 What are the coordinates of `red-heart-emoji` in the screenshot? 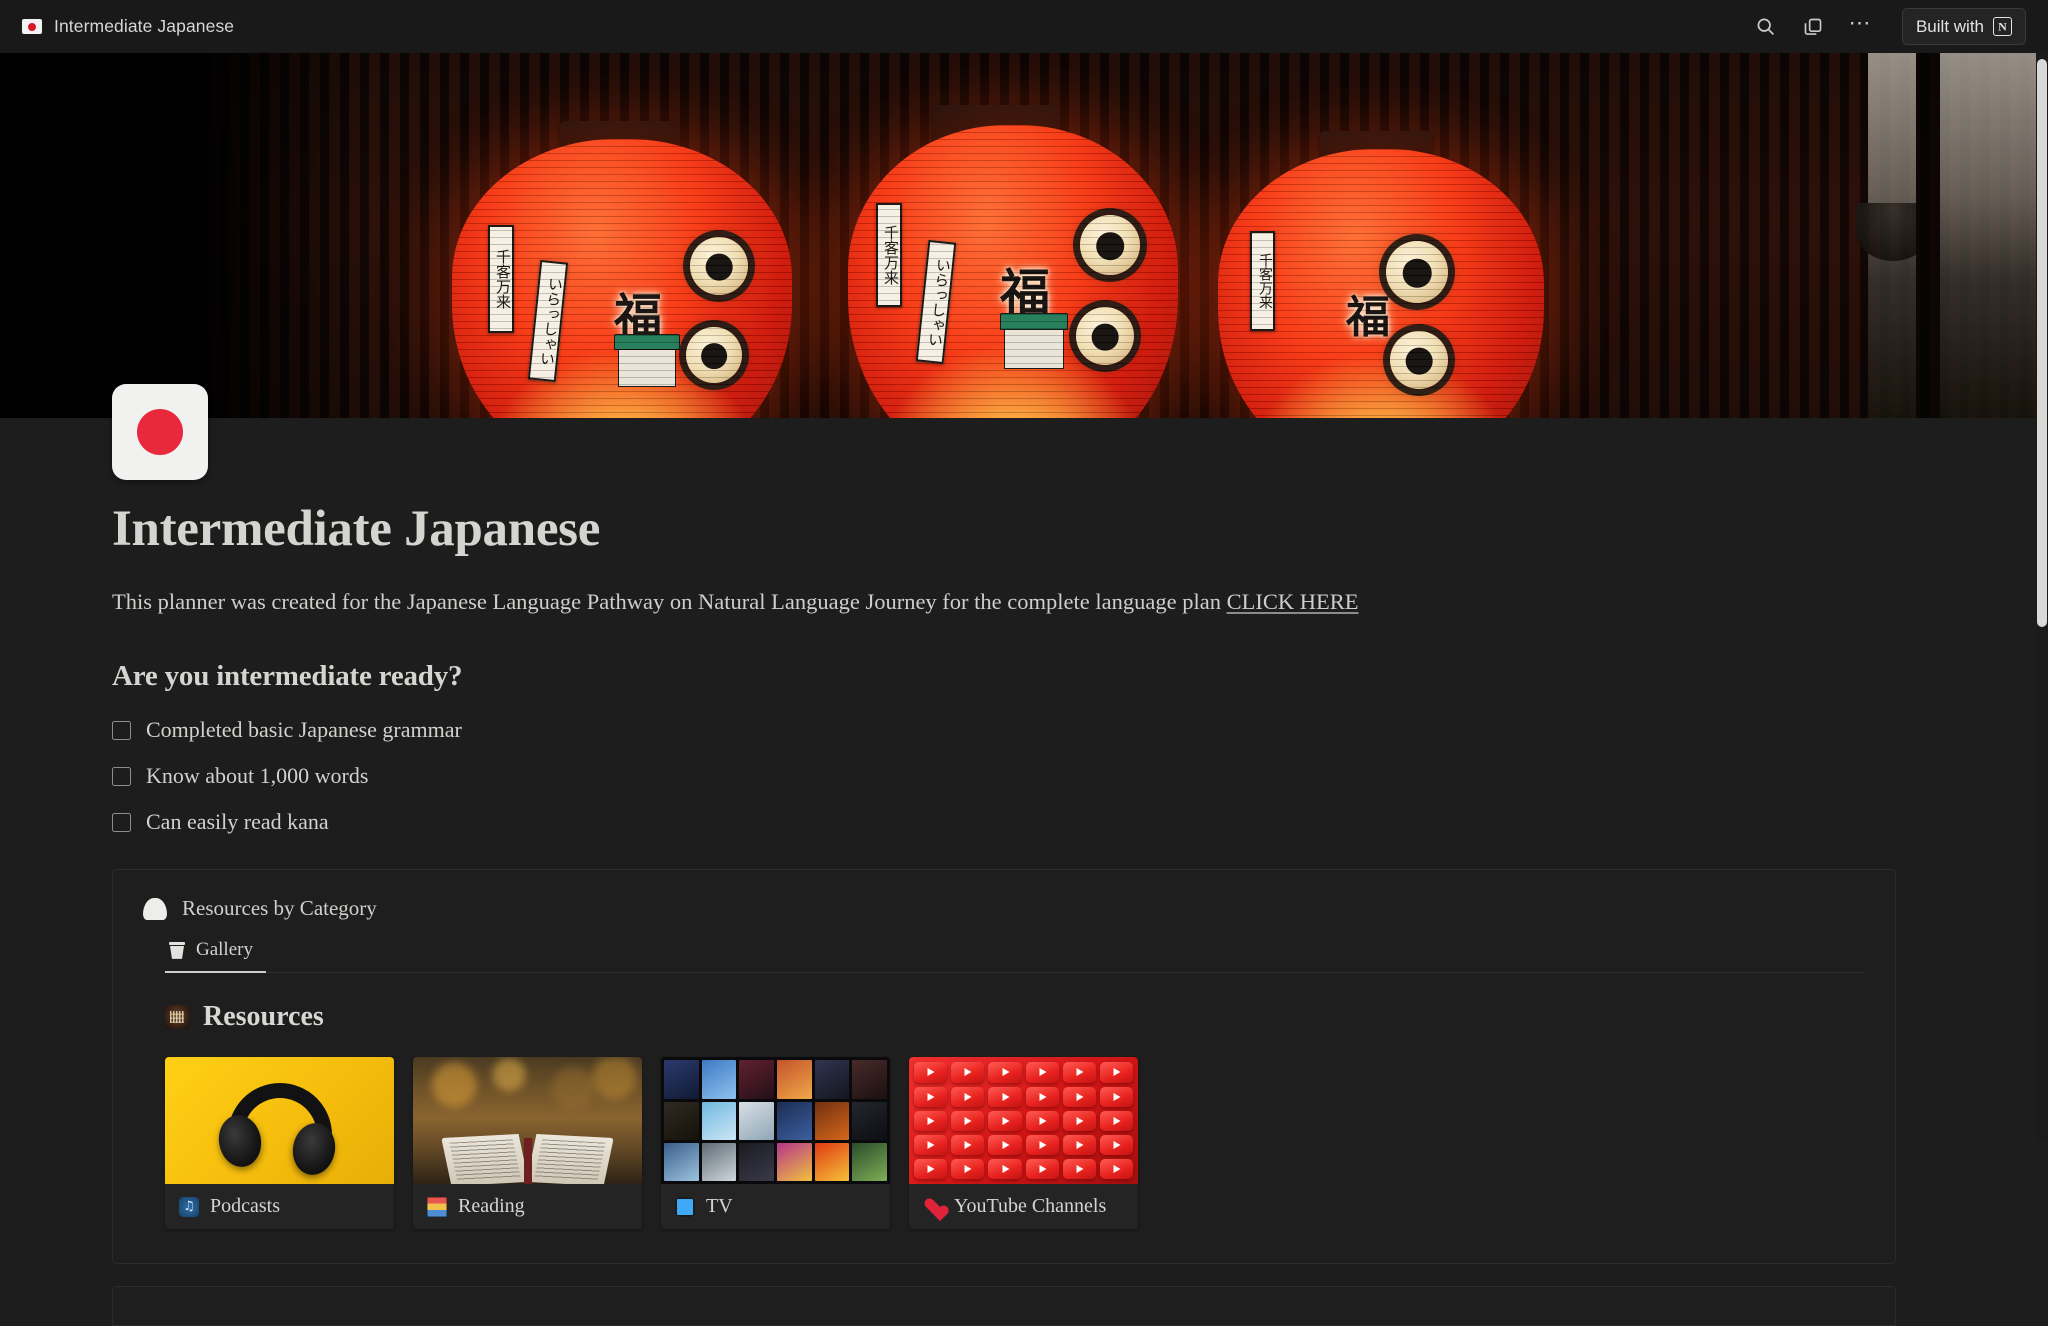 It's located at (933, 1207).